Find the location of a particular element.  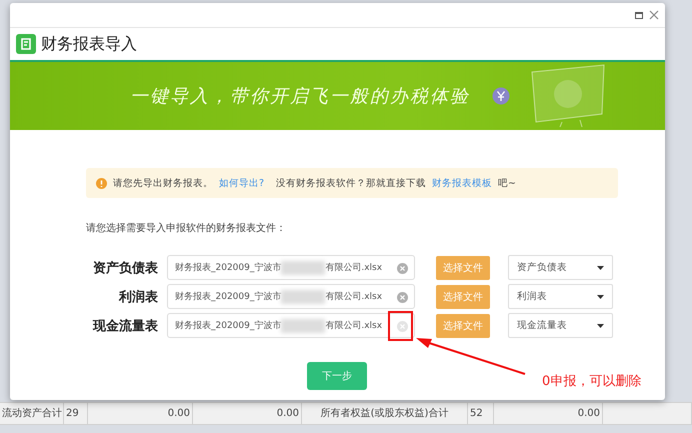

table-cell: 流动资产合计 is located at coordinates (32, 413).